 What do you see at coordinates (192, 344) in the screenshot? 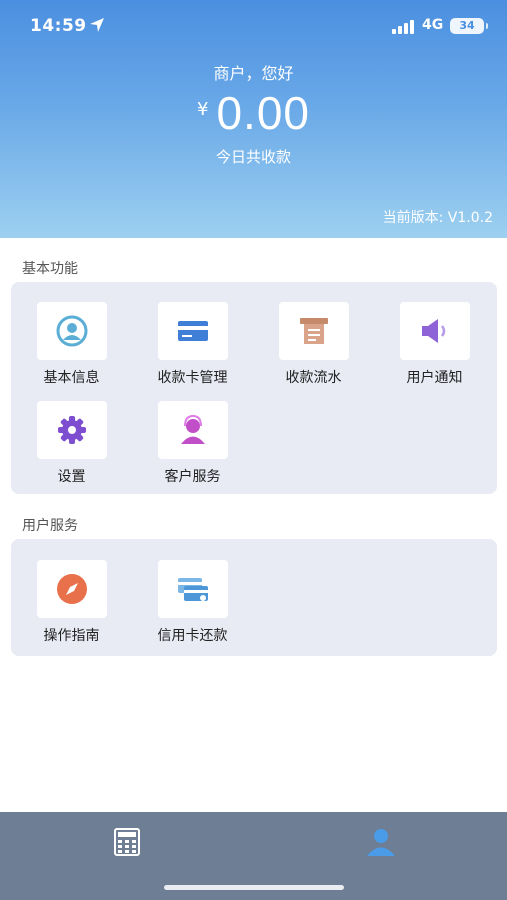
I see `menu-item-card-management: 收款卡管理` at bounding box center [192, 344].